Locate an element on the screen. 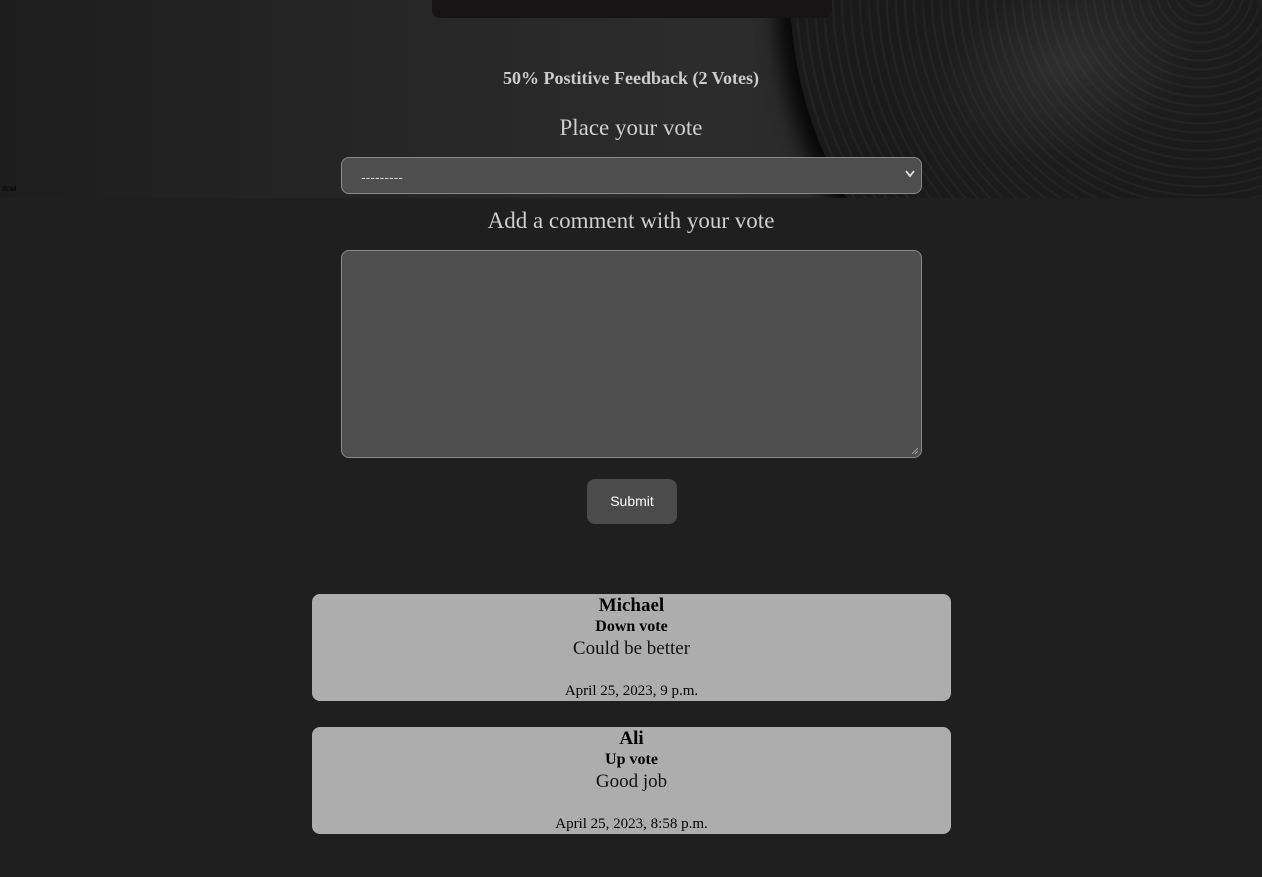 The width and height of the screenshot is (1262, 877). corner-mark: rk:wi is located at coordinates (9, 188).